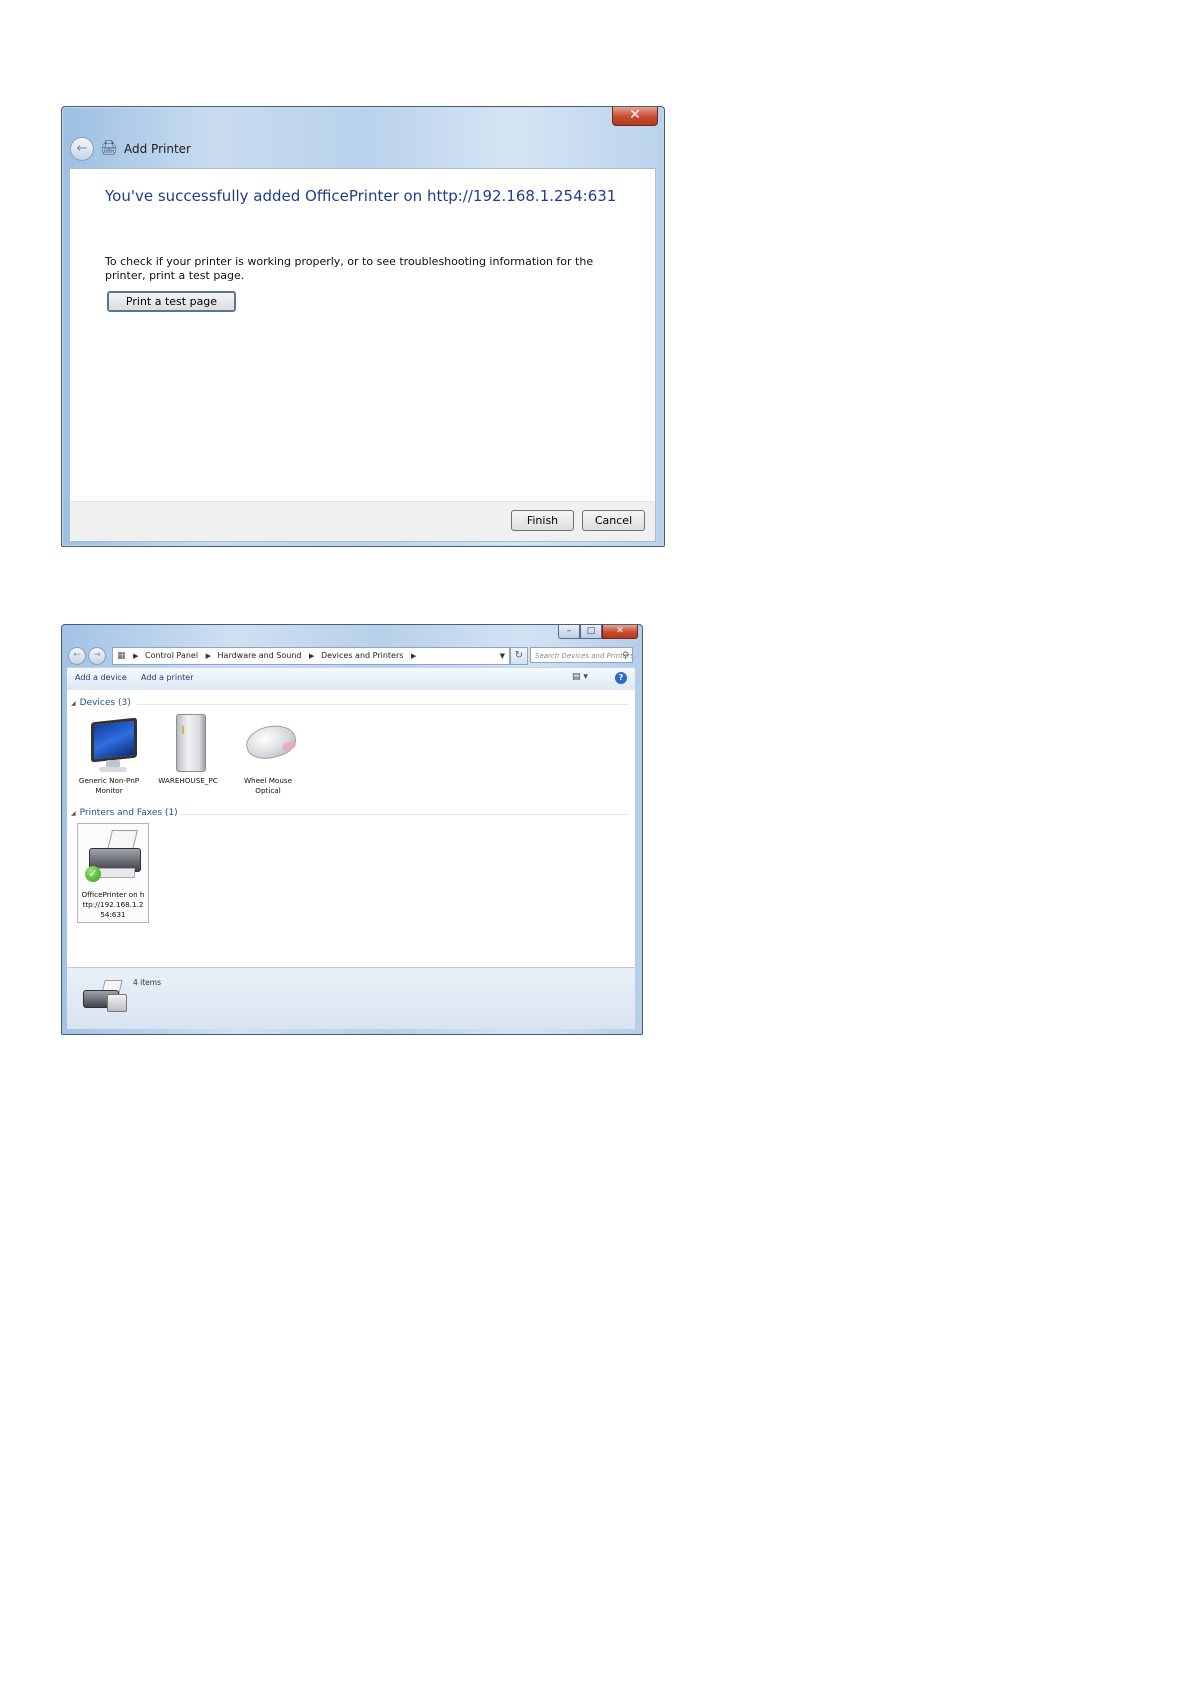 This screenshot has width=1190, height=1684. What do you see at coordinates (621, 678) in the screenshot?
I see `help-icon: ?` at bounding box center [621, 678].